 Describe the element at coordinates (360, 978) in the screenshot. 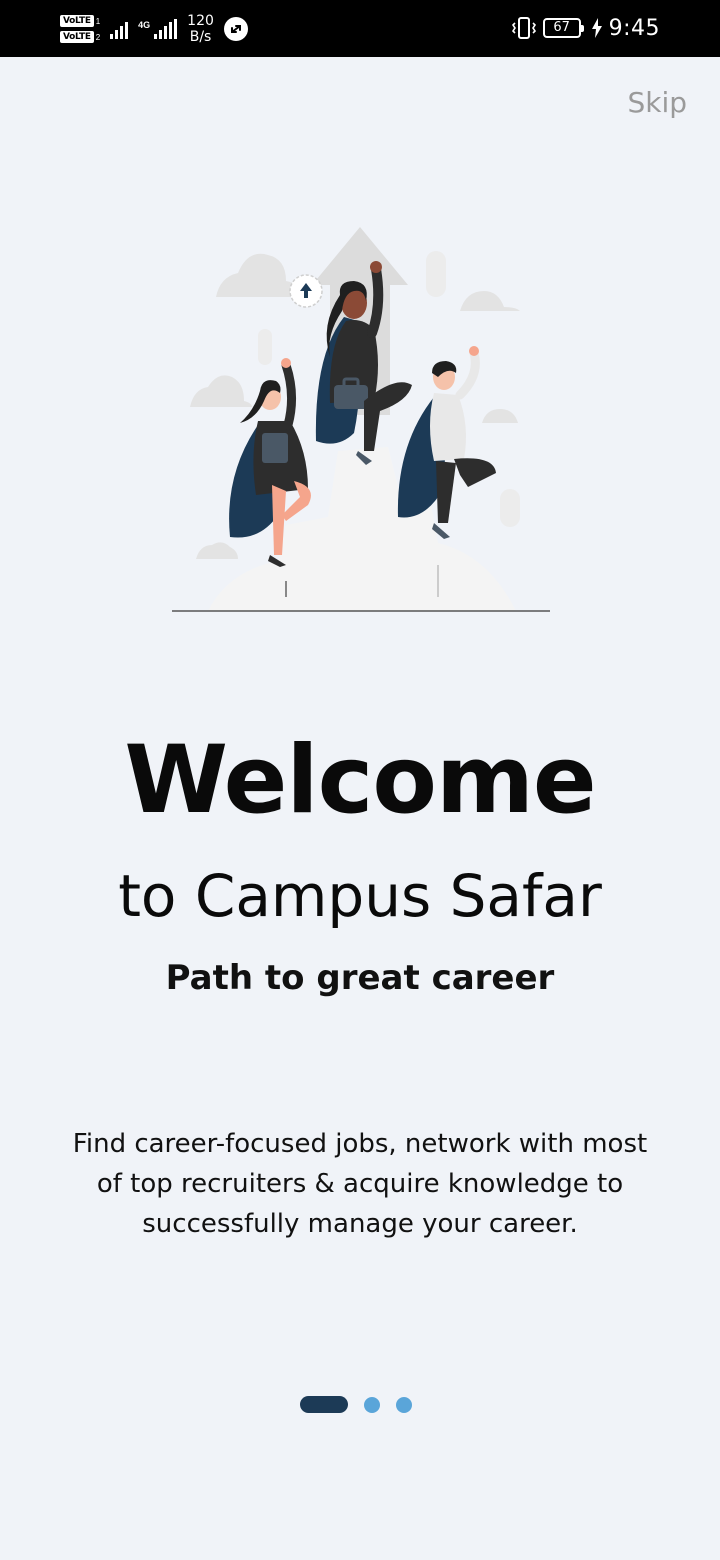

I see `tagline: Path to great career` at that location.